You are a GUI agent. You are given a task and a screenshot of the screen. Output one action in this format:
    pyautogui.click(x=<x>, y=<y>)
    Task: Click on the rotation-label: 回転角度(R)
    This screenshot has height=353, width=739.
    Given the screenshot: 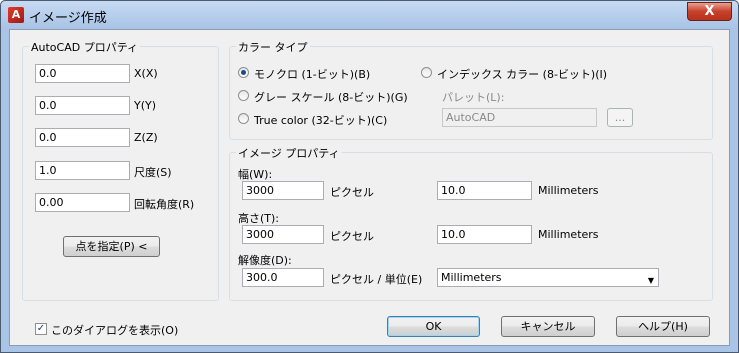 What is the action you would take?
    pyautogui.click(x=164, y=204)
    